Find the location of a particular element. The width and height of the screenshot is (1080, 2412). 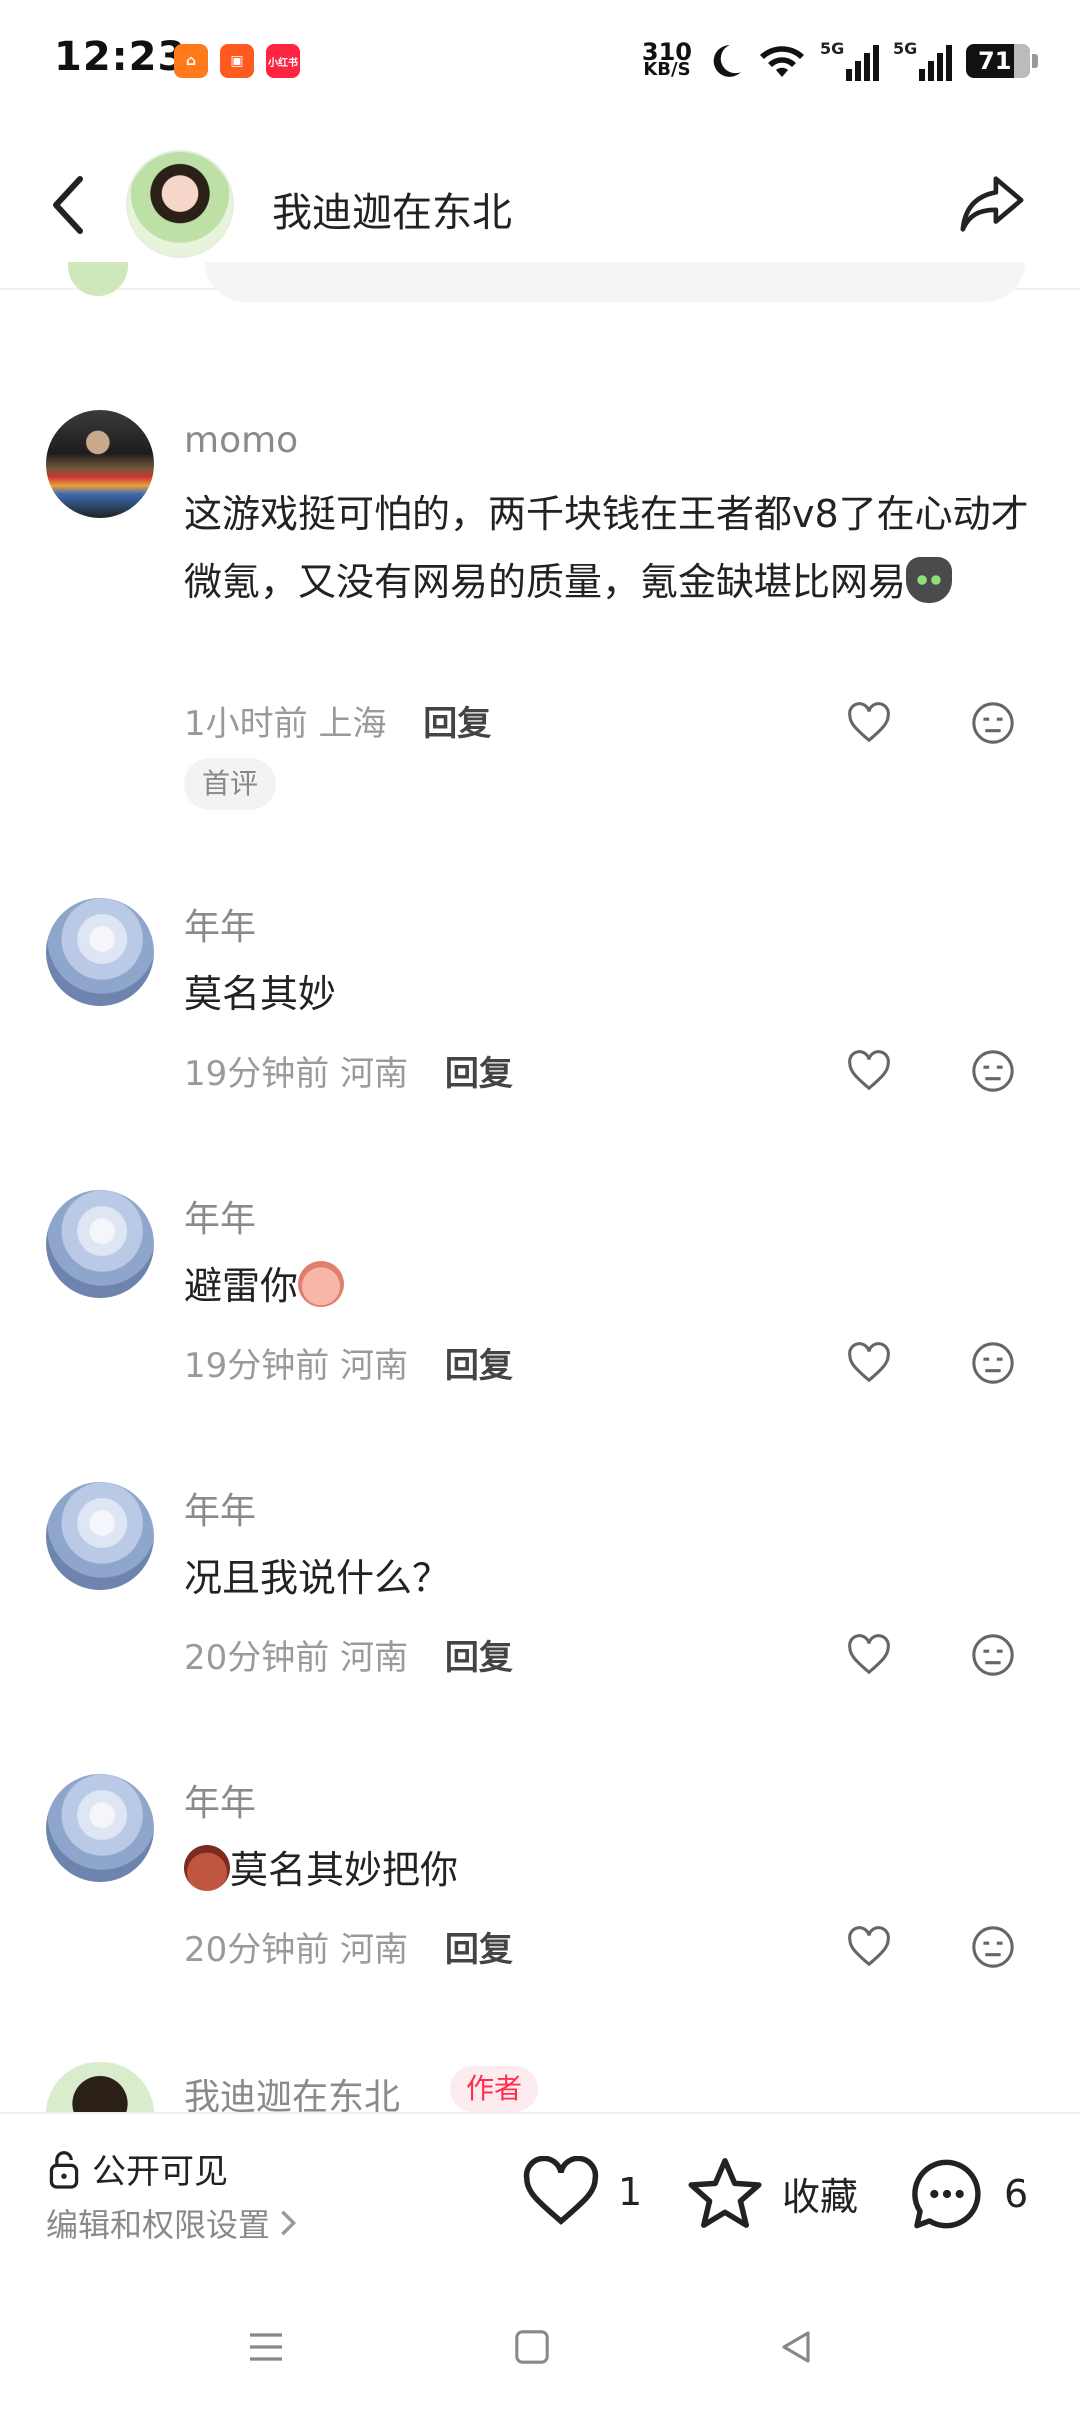

home-nav-button is located at coordinates (532, 2347).